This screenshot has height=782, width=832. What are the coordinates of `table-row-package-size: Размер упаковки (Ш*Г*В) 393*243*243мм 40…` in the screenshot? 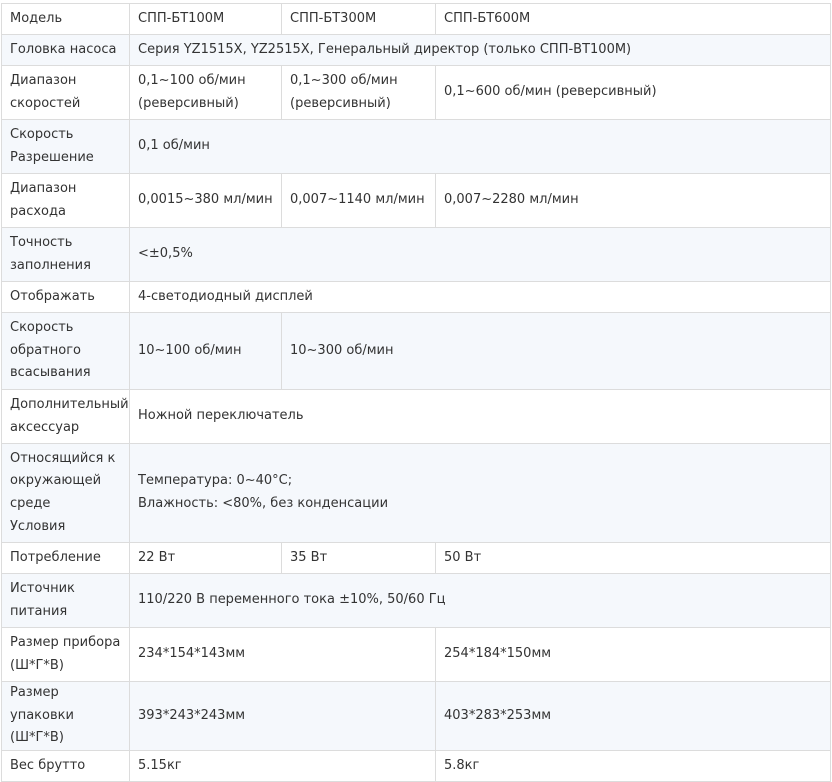 It's located at (416, 716).